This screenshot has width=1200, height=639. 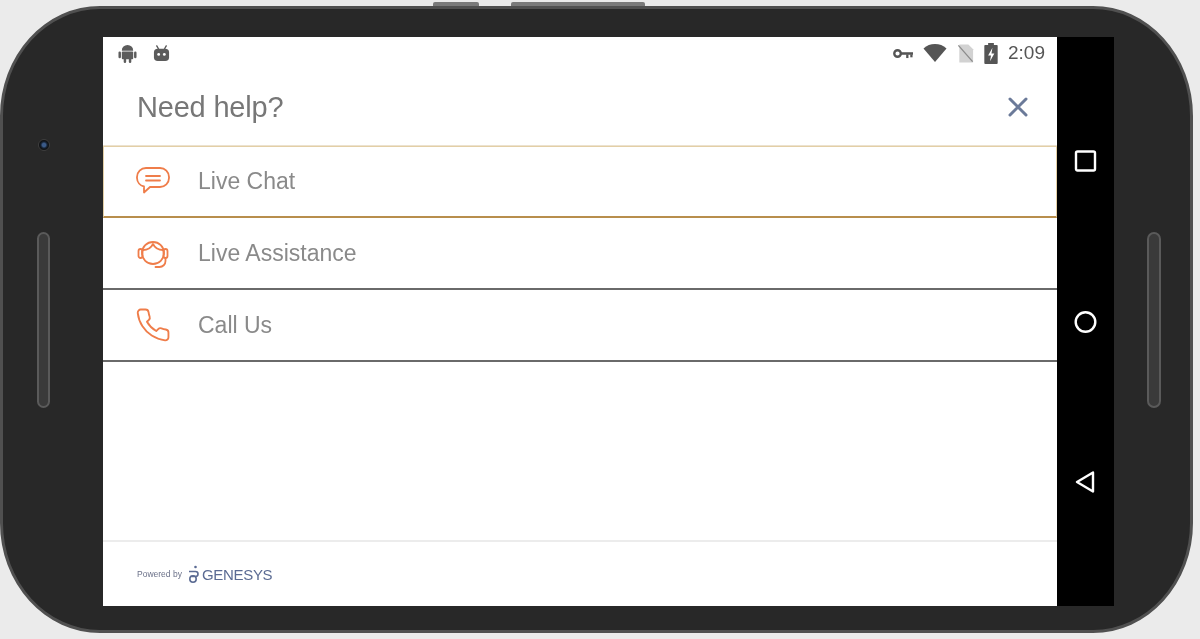 What do you see at coordinates (1085, 321) in the screenshot?
I see `home-icon` at bounding box center [1085, 321].